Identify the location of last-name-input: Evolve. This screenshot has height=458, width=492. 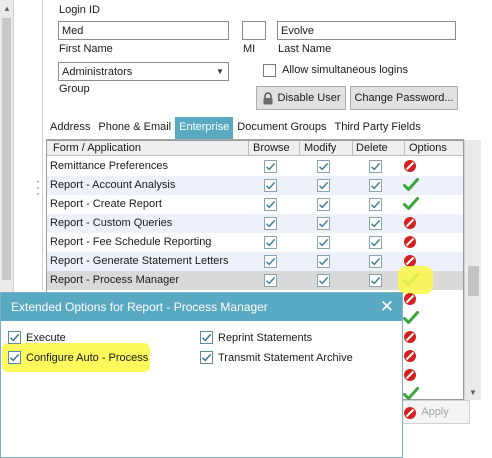
(366, 30).